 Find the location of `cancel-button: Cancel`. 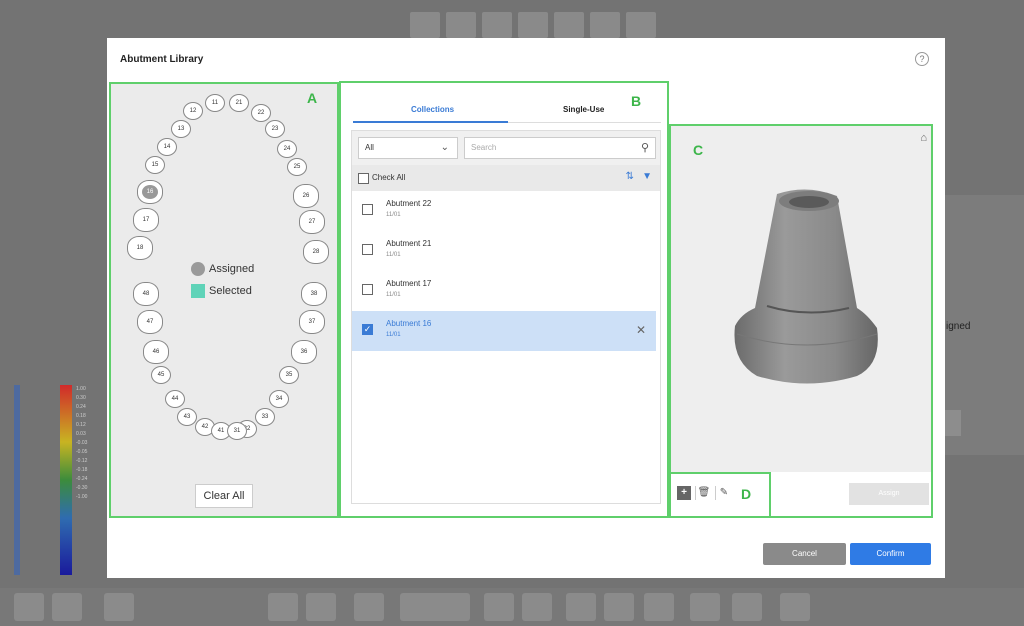

cancel-button: Cancel is located at coordinates (804, 554).